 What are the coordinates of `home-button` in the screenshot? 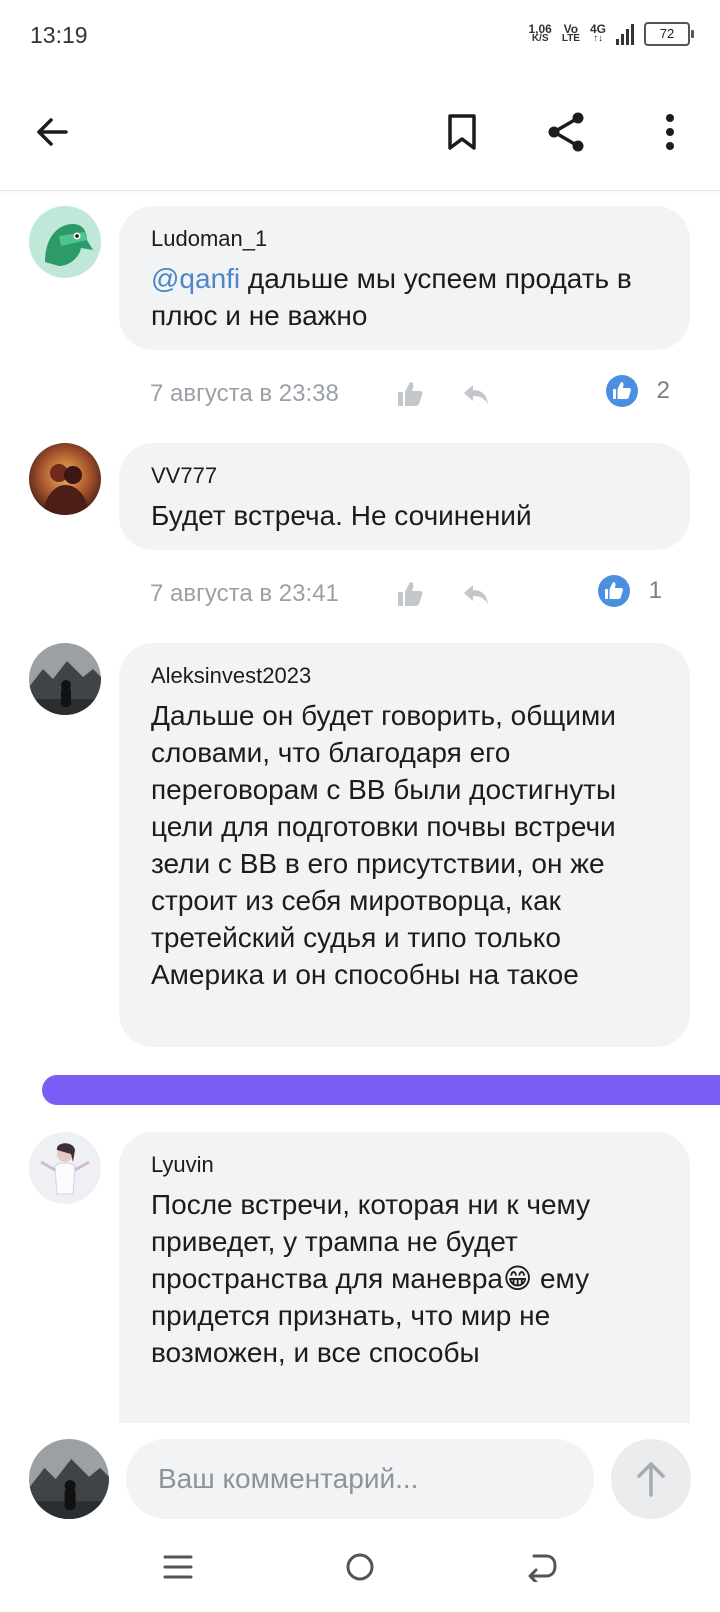 It's located at (360, 1567).